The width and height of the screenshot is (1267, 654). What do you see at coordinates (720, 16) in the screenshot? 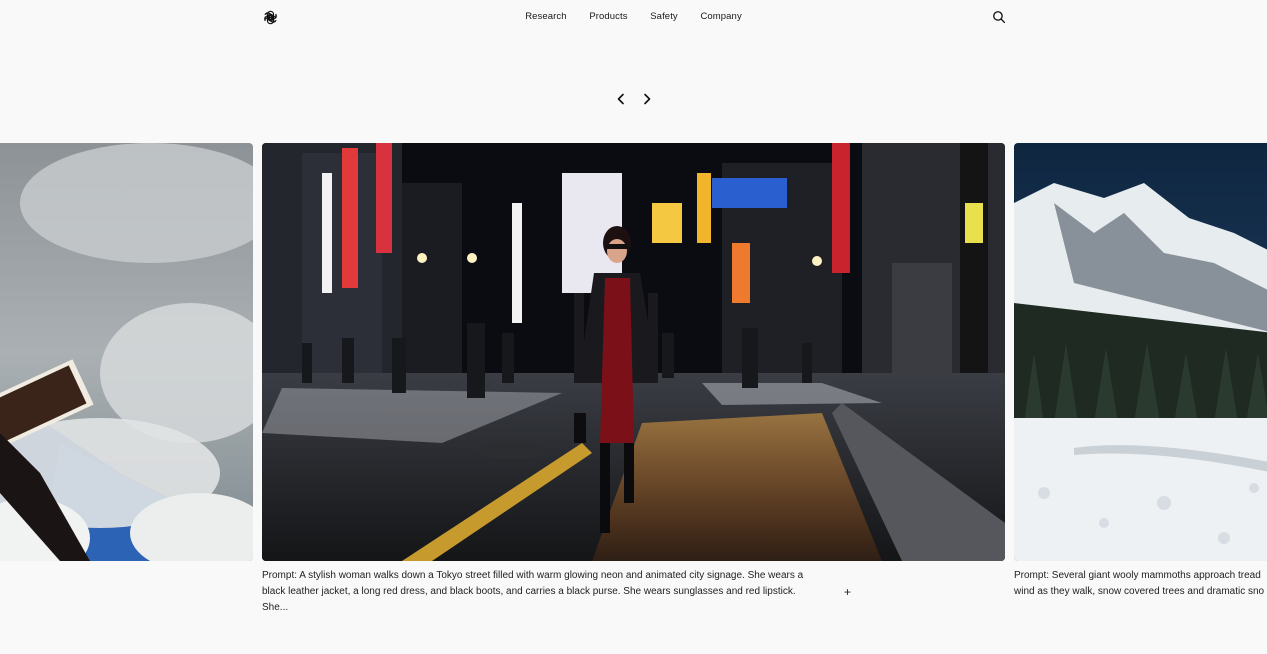
I see `nav-company: Company` at bounding box center [720, 16].